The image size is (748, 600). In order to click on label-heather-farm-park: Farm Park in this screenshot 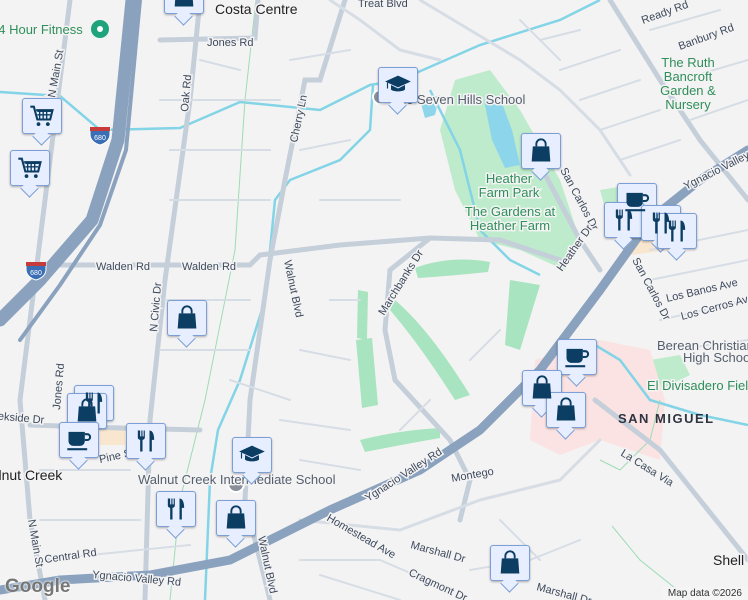, I will do `click(509, 192)`.